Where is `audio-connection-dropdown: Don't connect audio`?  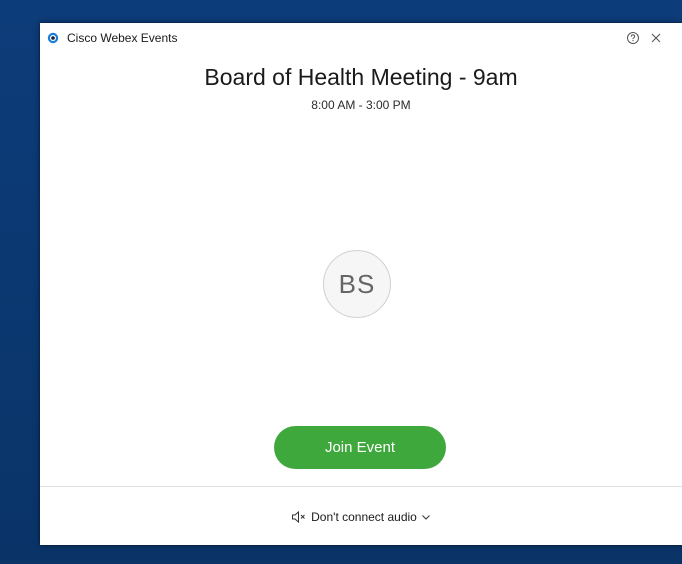
audio-connection-dropdown: Don't connect audio is located at coordinates (361, 517).